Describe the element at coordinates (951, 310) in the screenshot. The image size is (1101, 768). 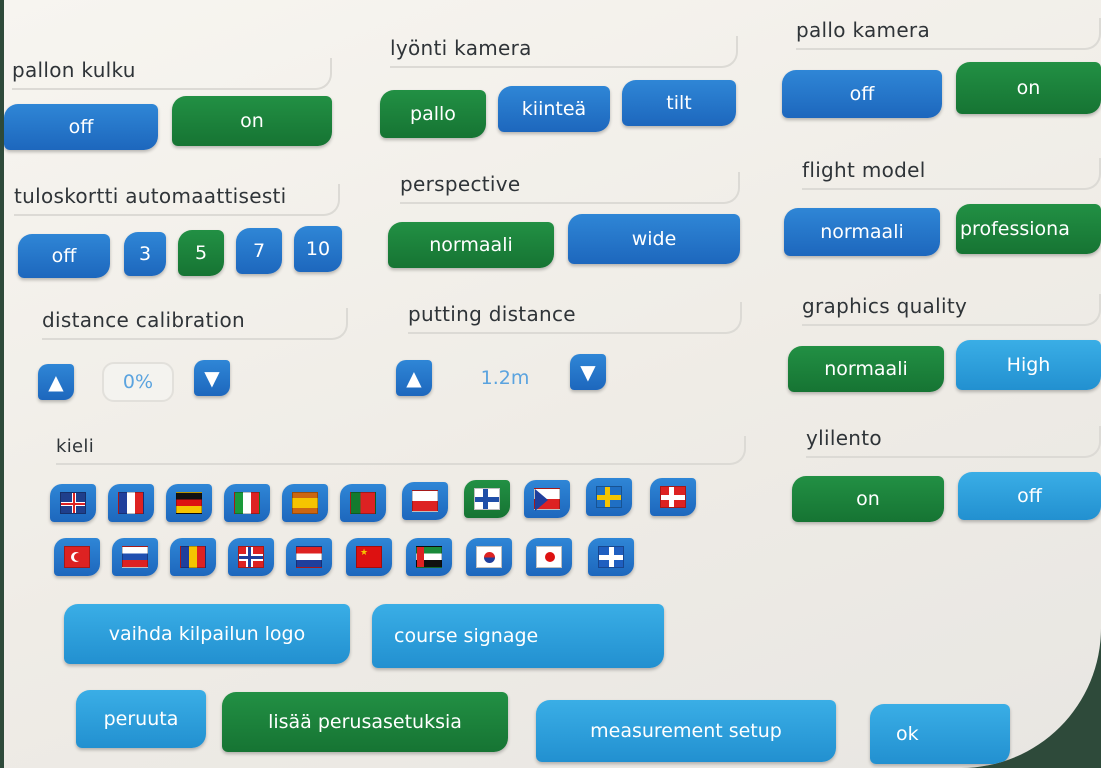
I see `graphics-quality-label: graphics quality` at that location.